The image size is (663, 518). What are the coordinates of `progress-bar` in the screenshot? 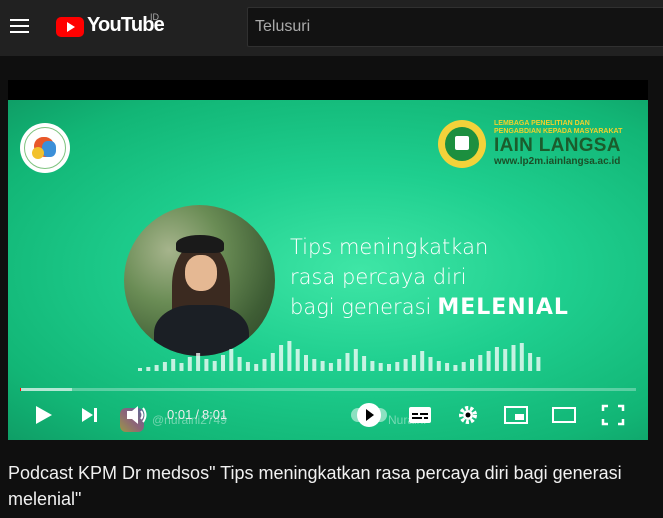 It's located at (328, 389).